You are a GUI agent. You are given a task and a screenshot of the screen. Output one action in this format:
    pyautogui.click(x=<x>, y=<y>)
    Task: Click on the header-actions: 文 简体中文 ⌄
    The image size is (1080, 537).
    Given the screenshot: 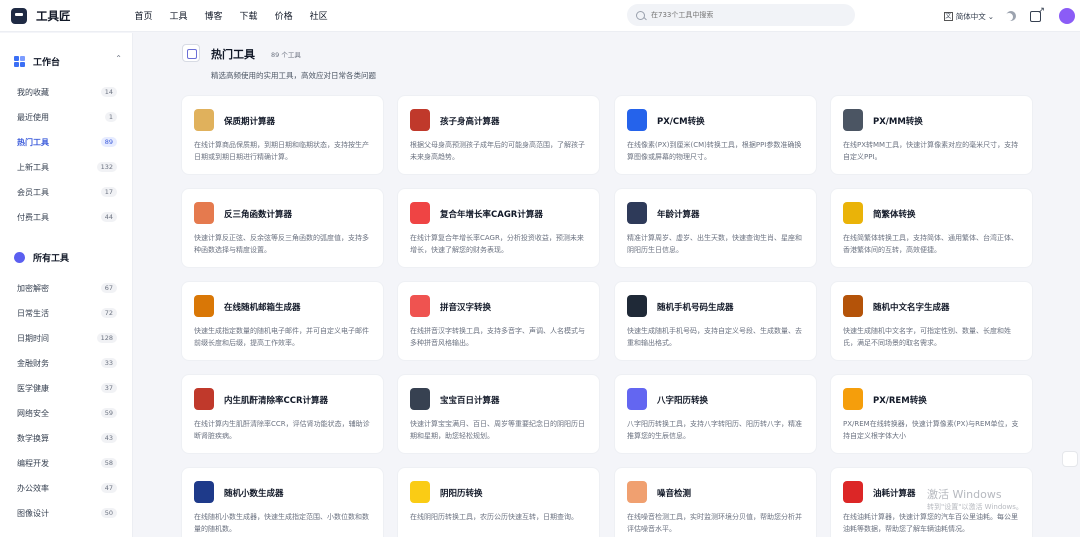 What is the action you would take?
    pyautogui.click(x=1011, y=16)
    